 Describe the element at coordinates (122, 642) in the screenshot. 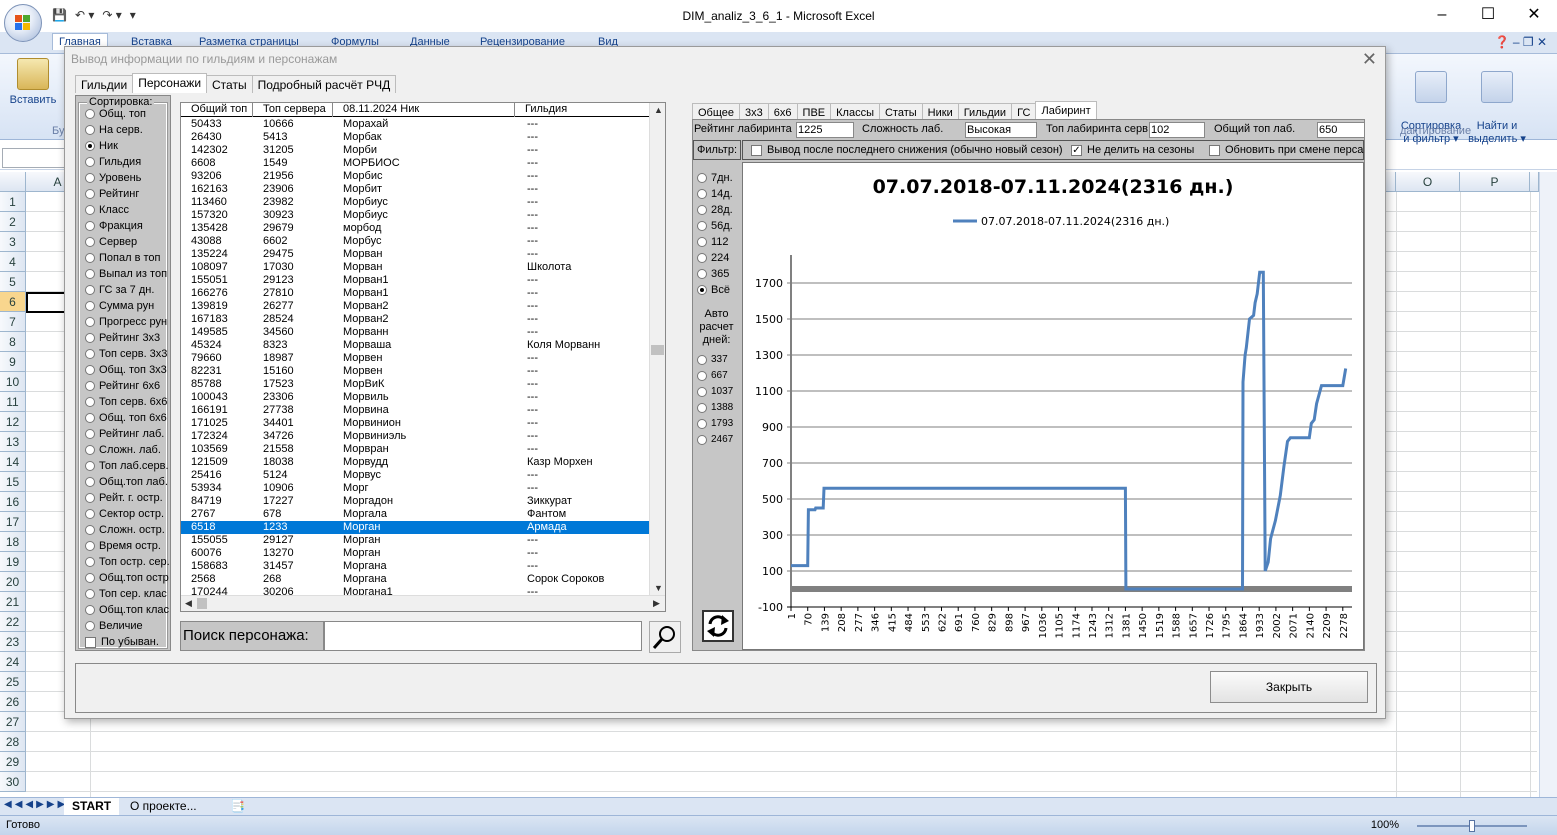

I see `descending-checkbox: По убыван.` at that location.